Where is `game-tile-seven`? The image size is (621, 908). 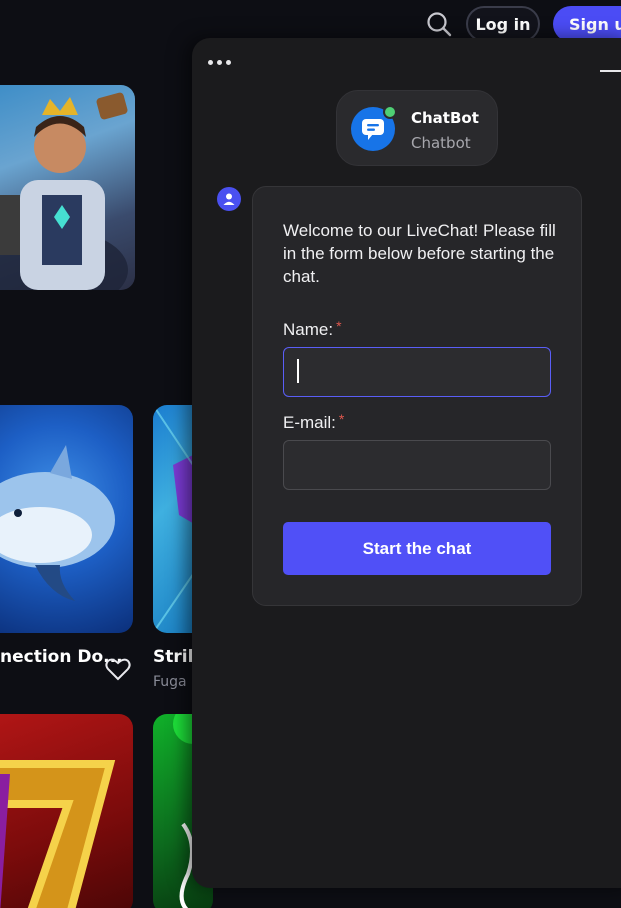
game-tile-seven is located at coordinates (66, 811).